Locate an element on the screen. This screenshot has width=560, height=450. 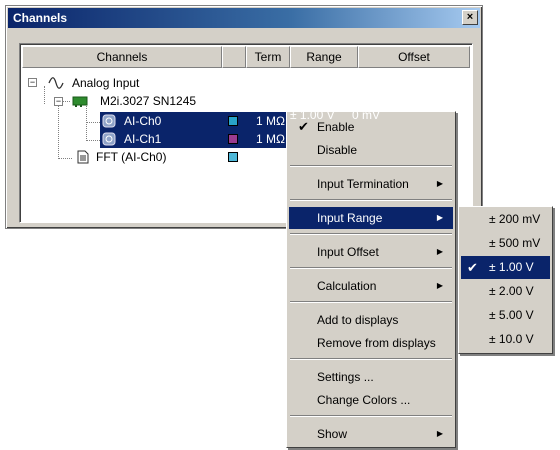
column-header-range: Range is located at coordinates (324, 57).